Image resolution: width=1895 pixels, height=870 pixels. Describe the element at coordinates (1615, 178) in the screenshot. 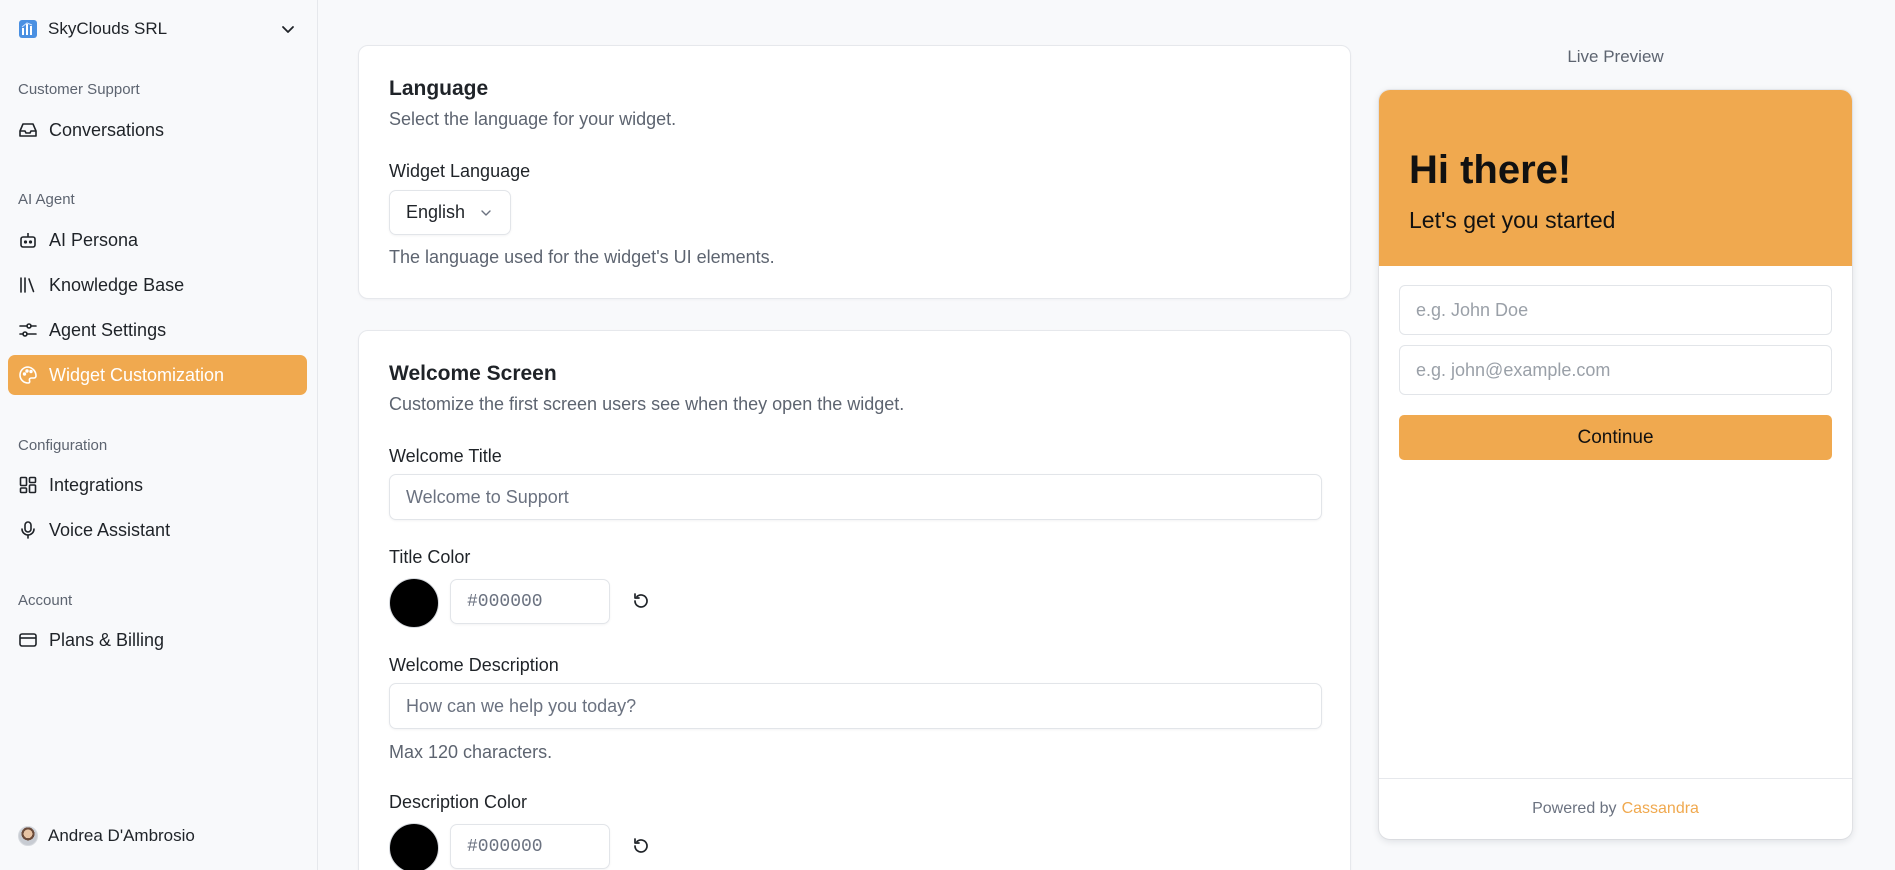

I see `widget-header: Hi there! Let's get you started` at that location.